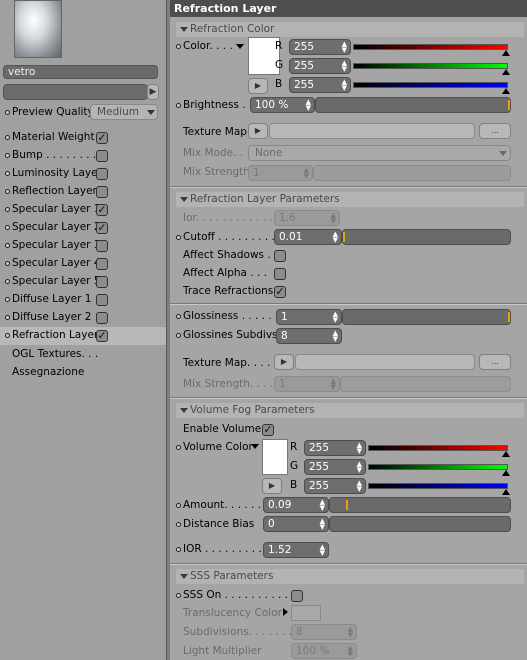 This screenshot has height=660, width=527. Describe the element at coordinates (83, 228) in the screenshot. I see `sidebar-item-specular-layer-2: Specular Layer 2 ✓` at that location.